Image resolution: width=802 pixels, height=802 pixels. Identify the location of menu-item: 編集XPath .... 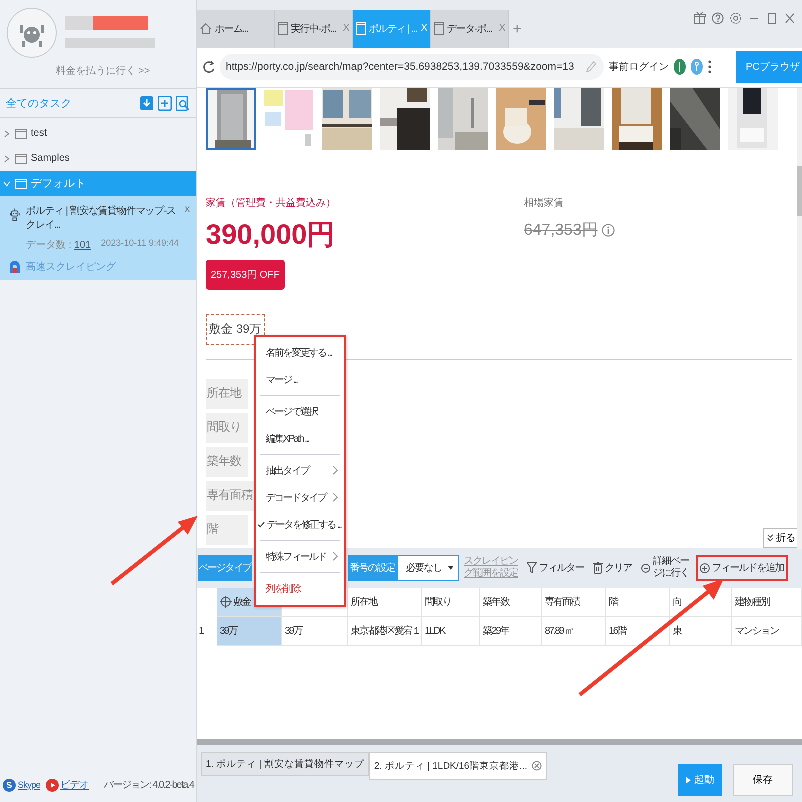
(300, 438).